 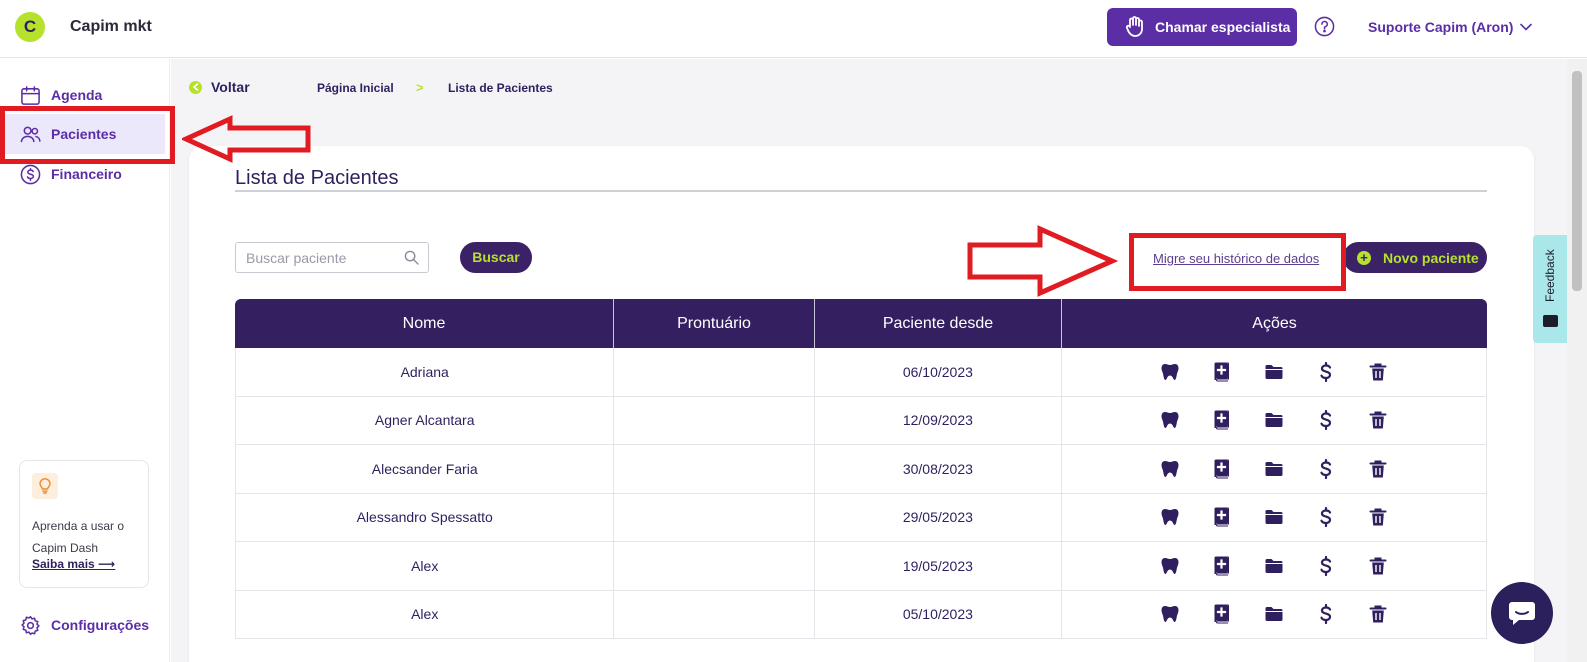 I want to click on plus-icon: +, so click(x=1364, y=257).